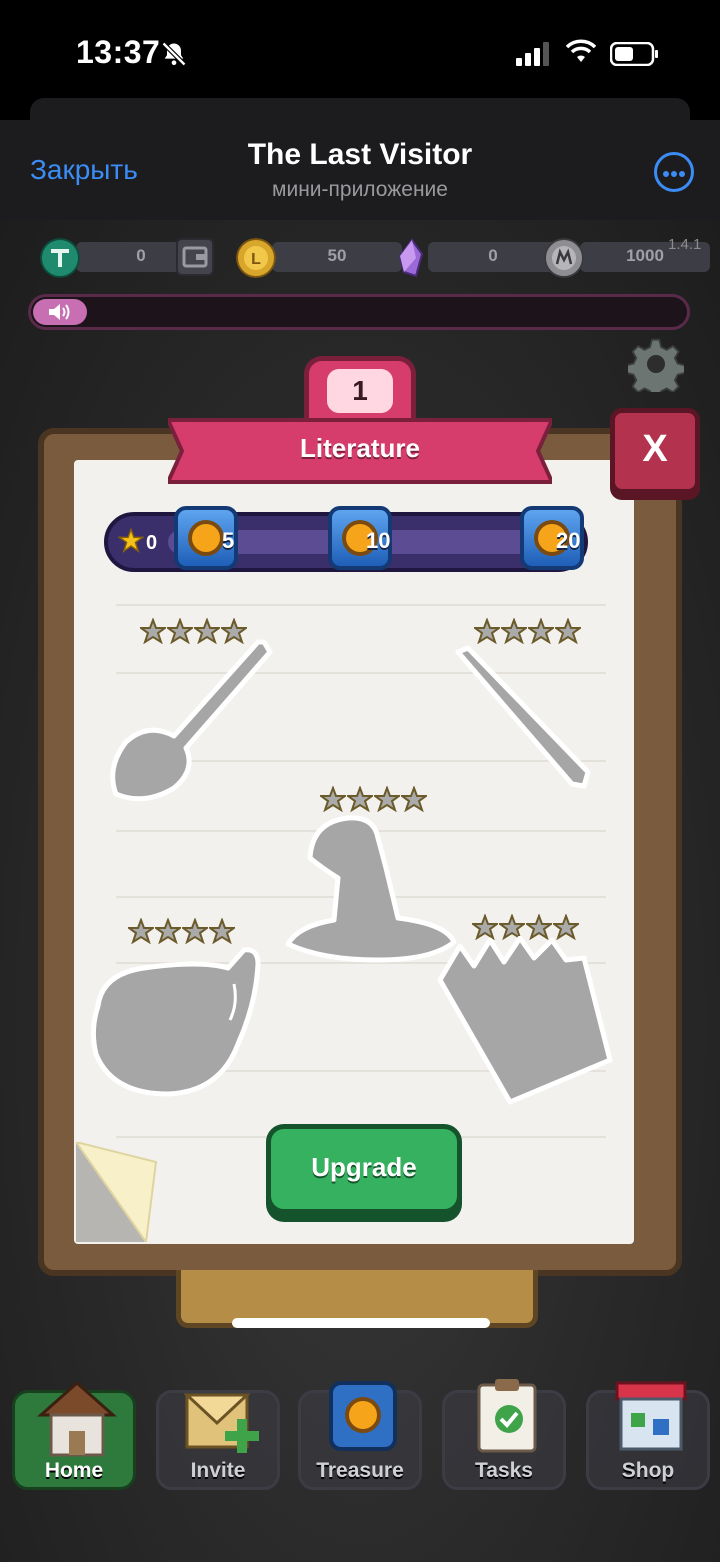 The image size is (720, 1562). Describe the element at coordinates (60, 258) in the screenshot. I see `tether-coin-icon` at that location.